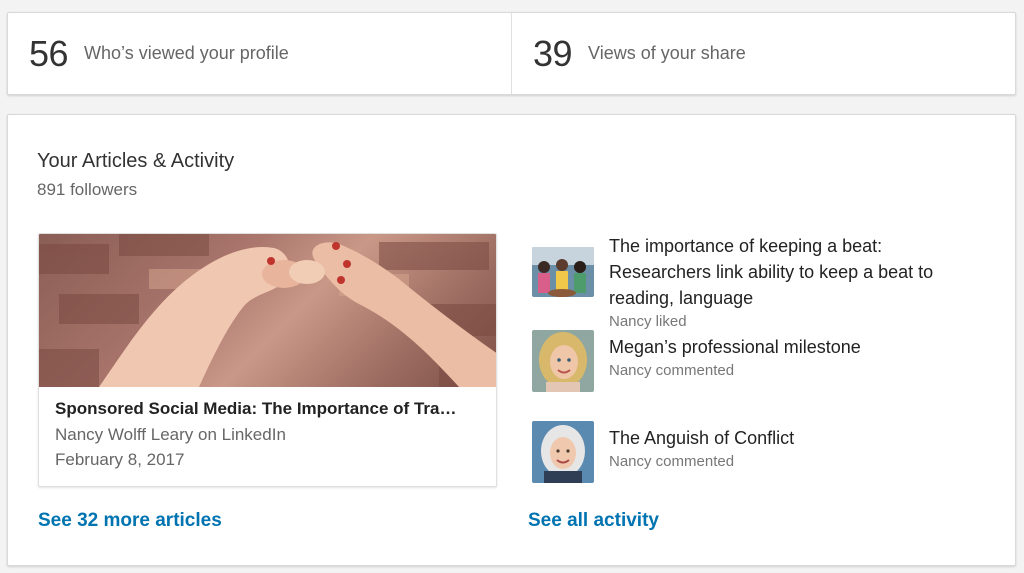 This screenshot has width=1024, height=573. I want to click on kids-drumming-photo, so click(563, 272).